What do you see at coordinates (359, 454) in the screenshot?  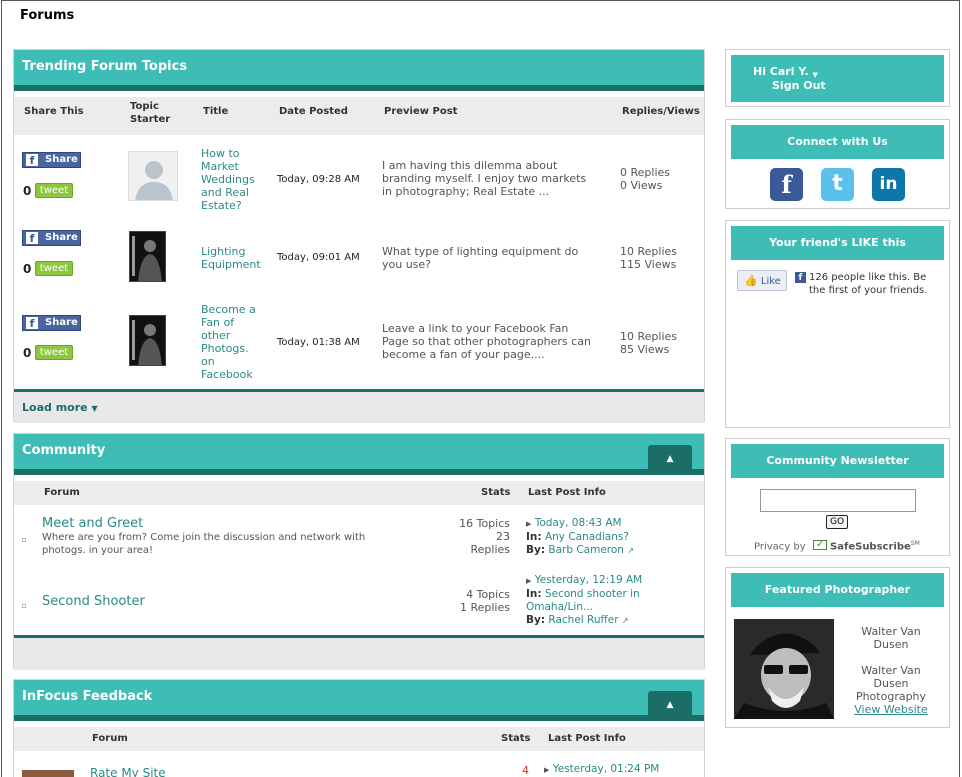 I see `community-header: Community ▲` at bounding box center [359, 454].